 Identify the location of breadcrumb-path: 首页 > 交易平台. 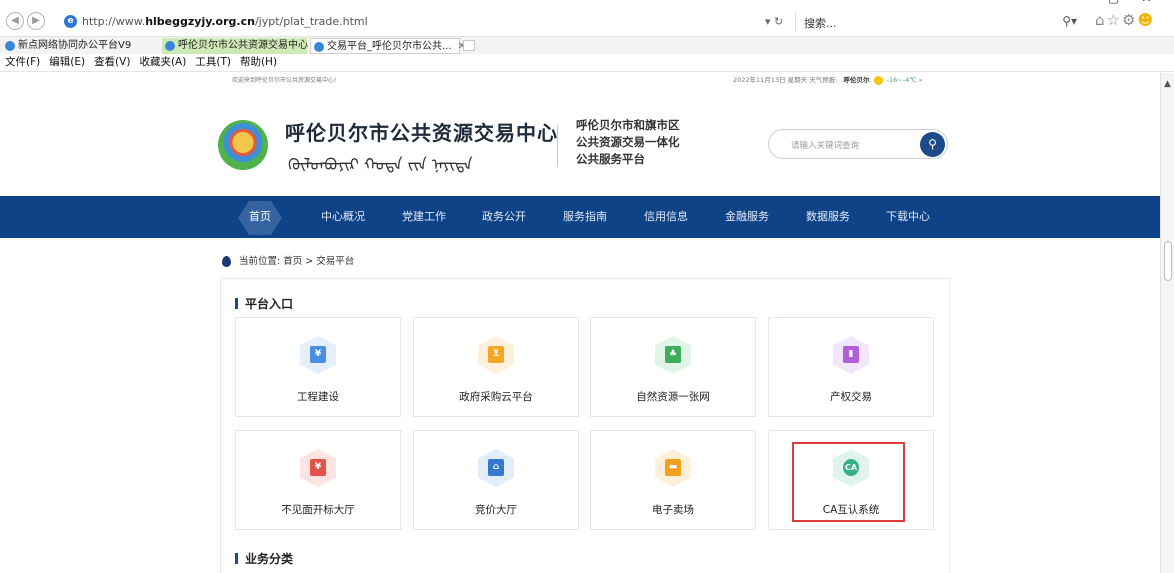
(318, 261).